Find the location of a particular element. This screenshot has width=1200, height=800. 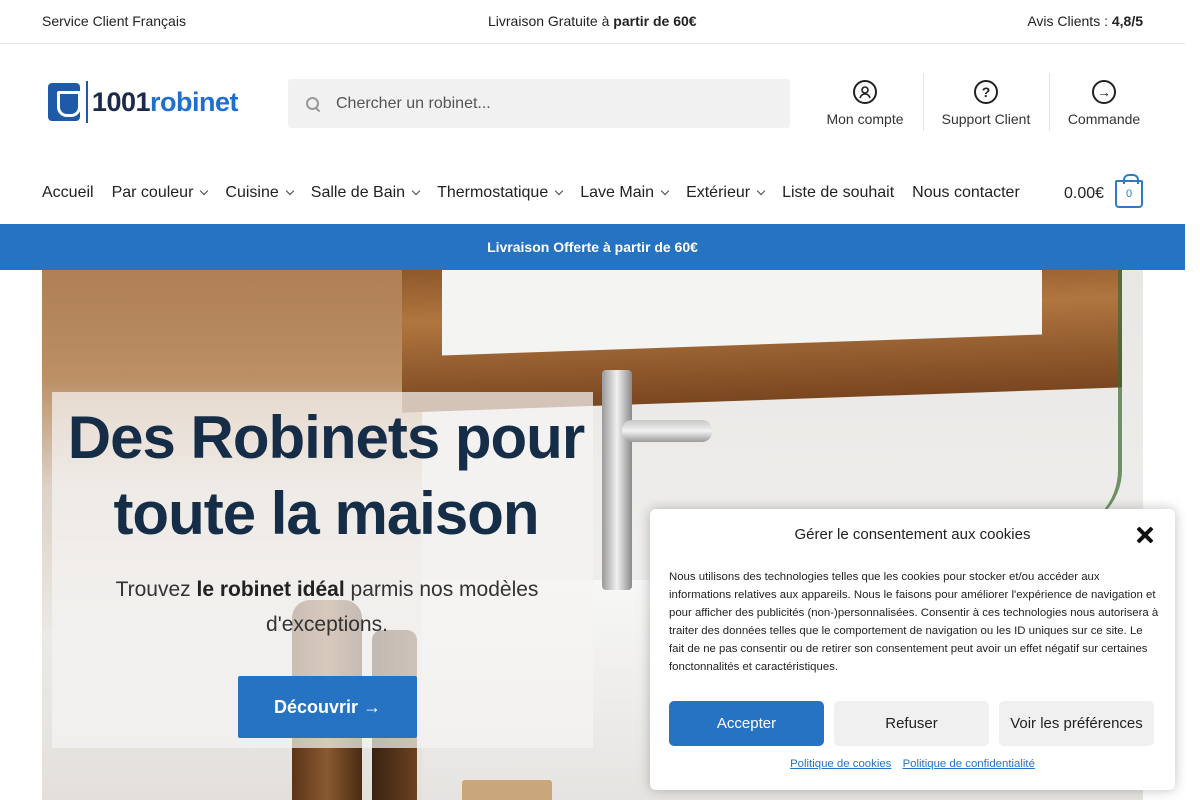

search-icon is located at coordinates (313, 103).